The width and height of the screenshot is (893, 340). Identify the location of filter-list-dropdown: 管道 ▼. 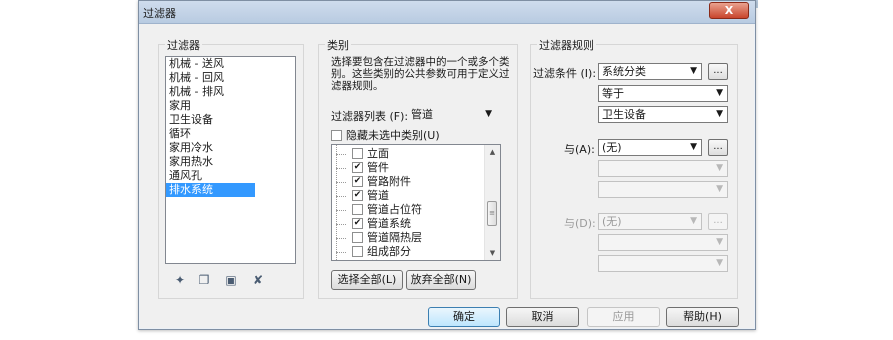
(452, 114).